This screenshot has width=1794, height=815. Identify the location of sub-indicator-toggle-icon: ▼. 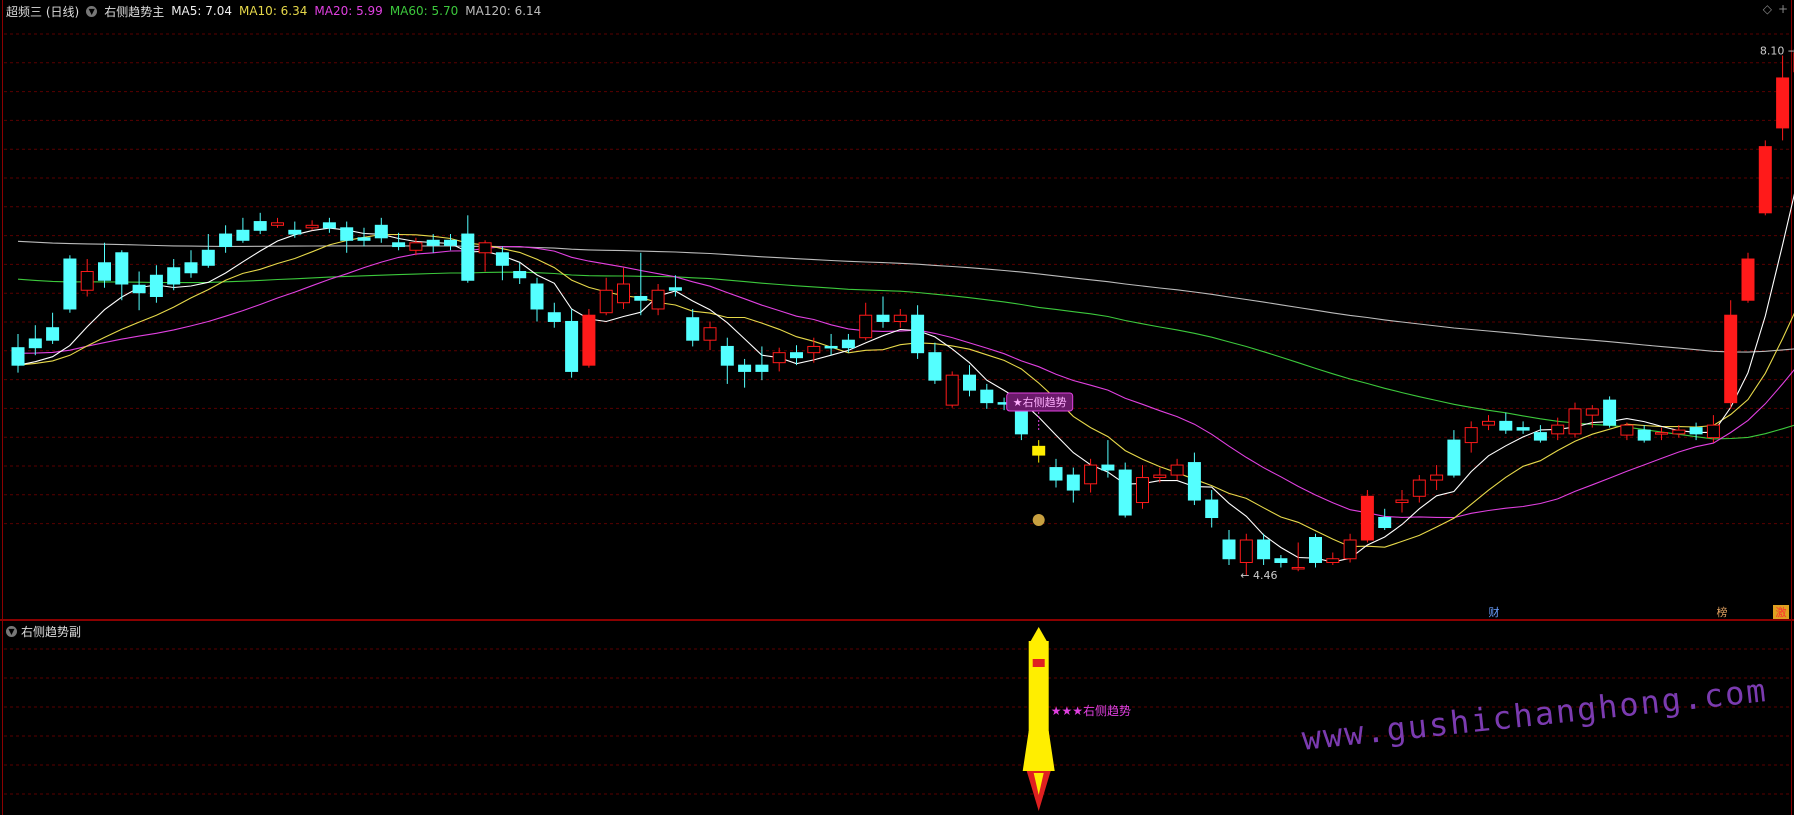
(11, 631).